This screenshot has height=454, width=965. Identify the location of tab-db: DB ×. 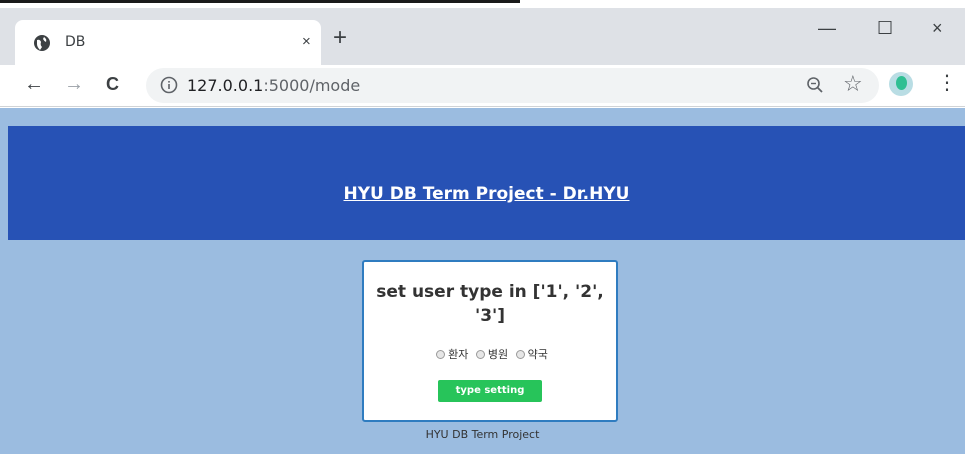
(168, 42).